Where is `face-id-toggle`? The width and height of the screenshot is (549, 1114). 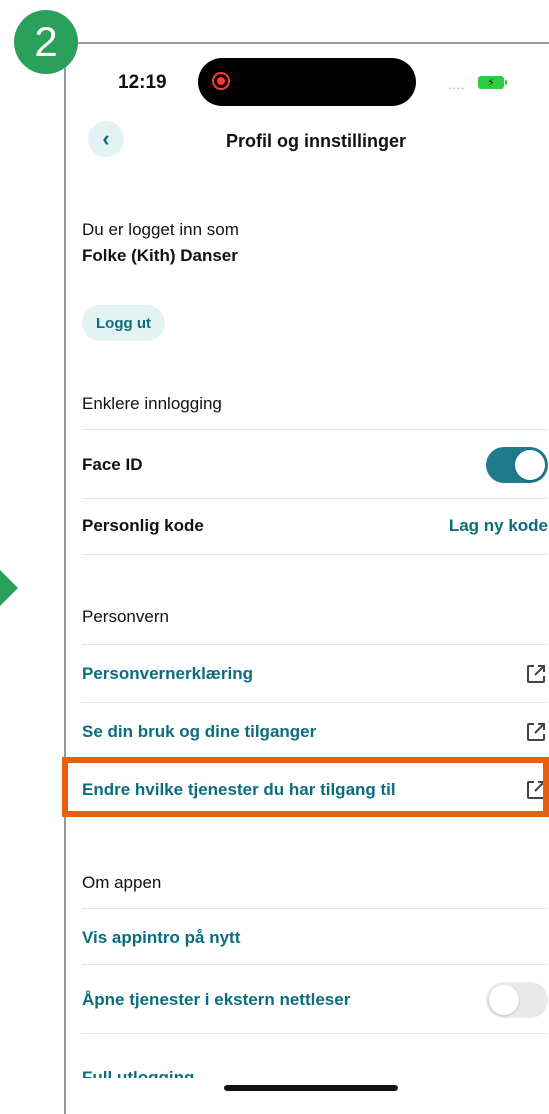 face-id-toggle is located at coordinates (517, 465).